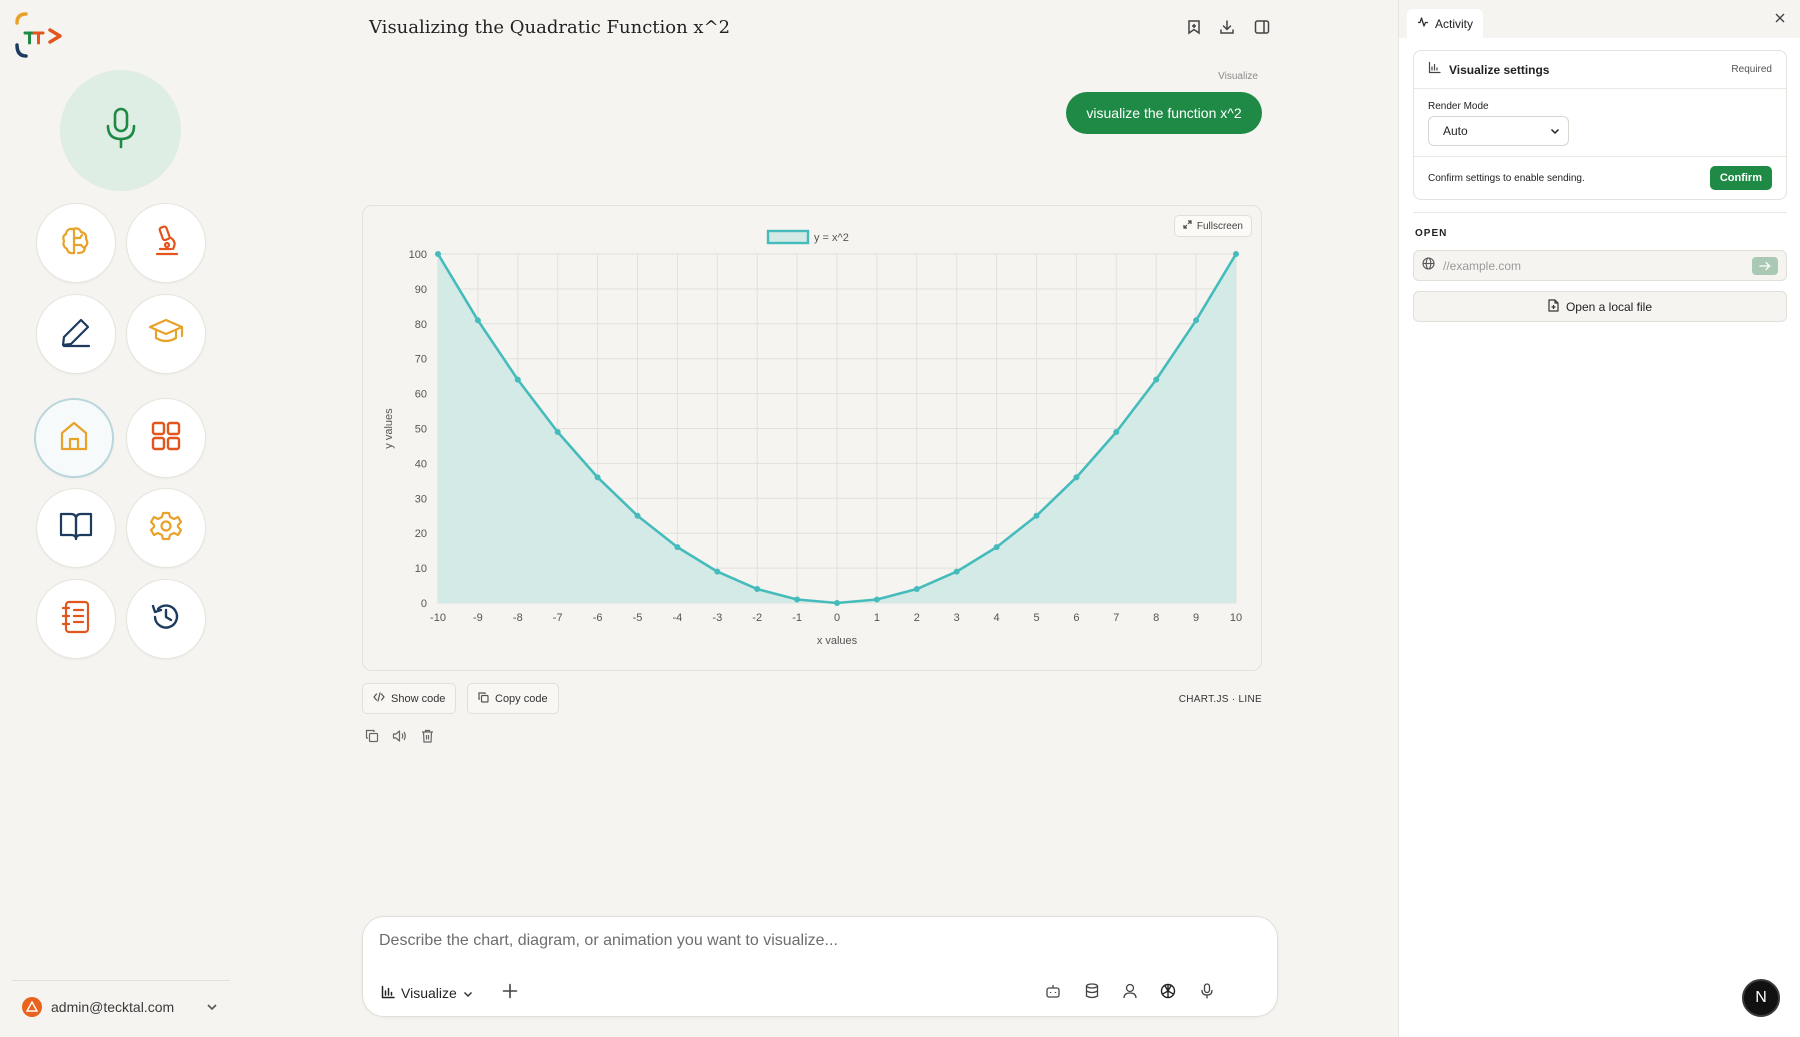 The height and width of the screenshot is (1037, 1800). I want to click on home-icon, so click(74, 438).